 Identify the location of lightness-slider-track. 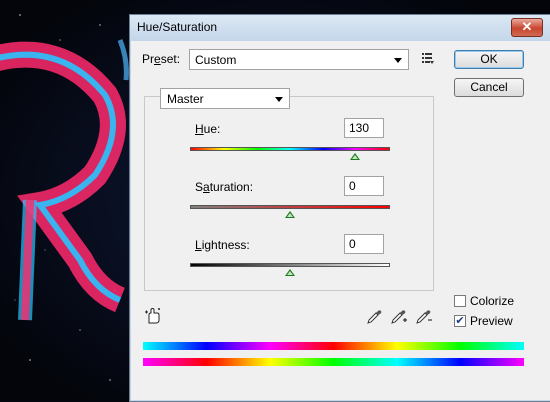
(290, 265).